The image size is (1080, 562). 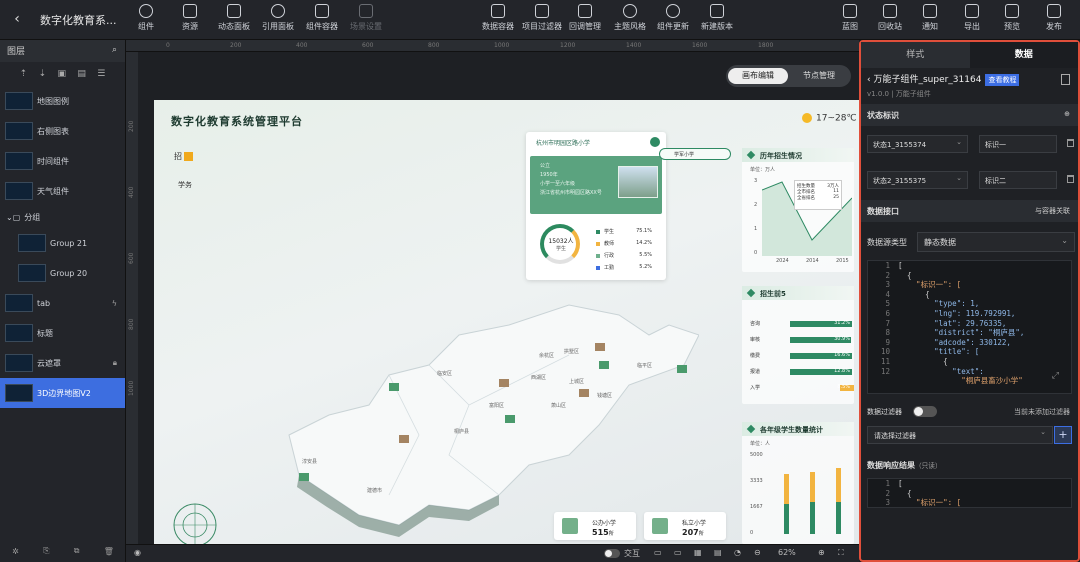 I want to click on lock-icon: 🔒︎, so click(x=115, y=363).